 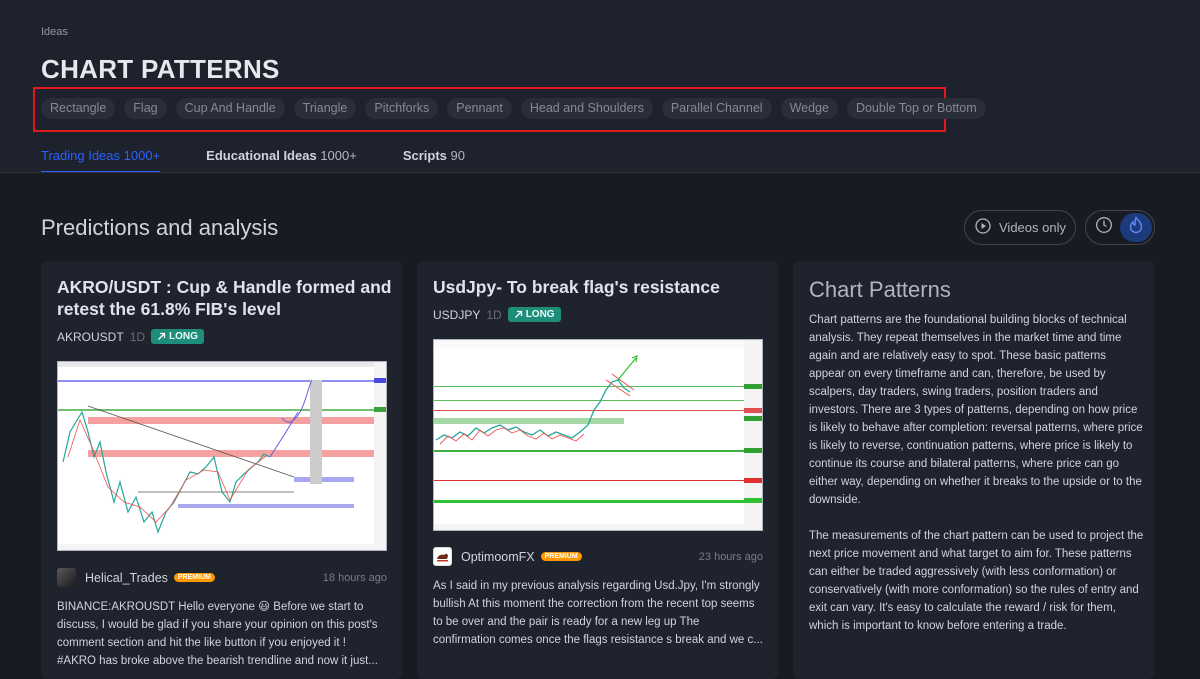 I want to click on section-title: Predictions and analysis, so click(x=160, y=227).